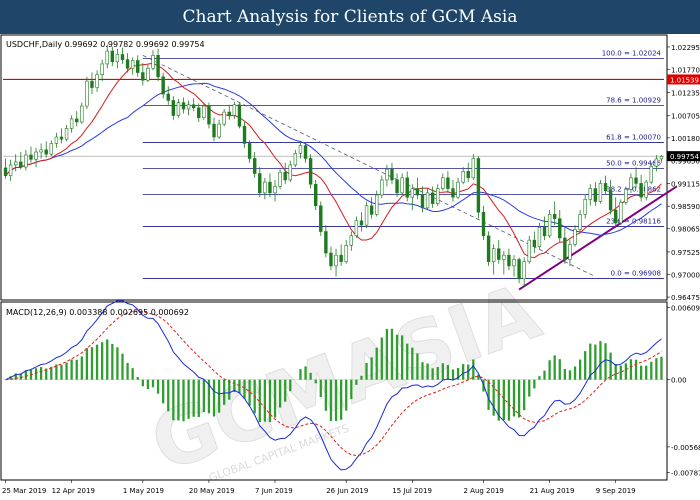 Image resolution: width=700 pixels, height=500 pixels. What do you see at coordinates (483, 491) in the screenshot?
I see `date-tick-label: 2 Aug 2019` at bounding box center [483, 491].